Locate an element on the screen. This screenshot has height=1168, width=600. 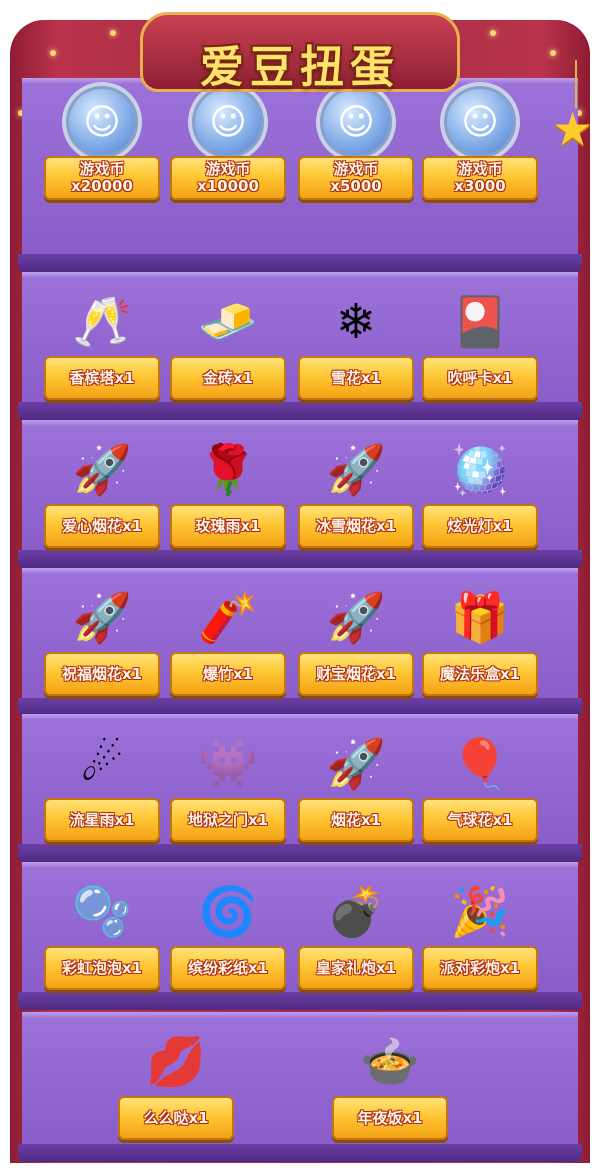
prize-item: 🍲 年夜饭x1 is located at coordinates (390, 1093).